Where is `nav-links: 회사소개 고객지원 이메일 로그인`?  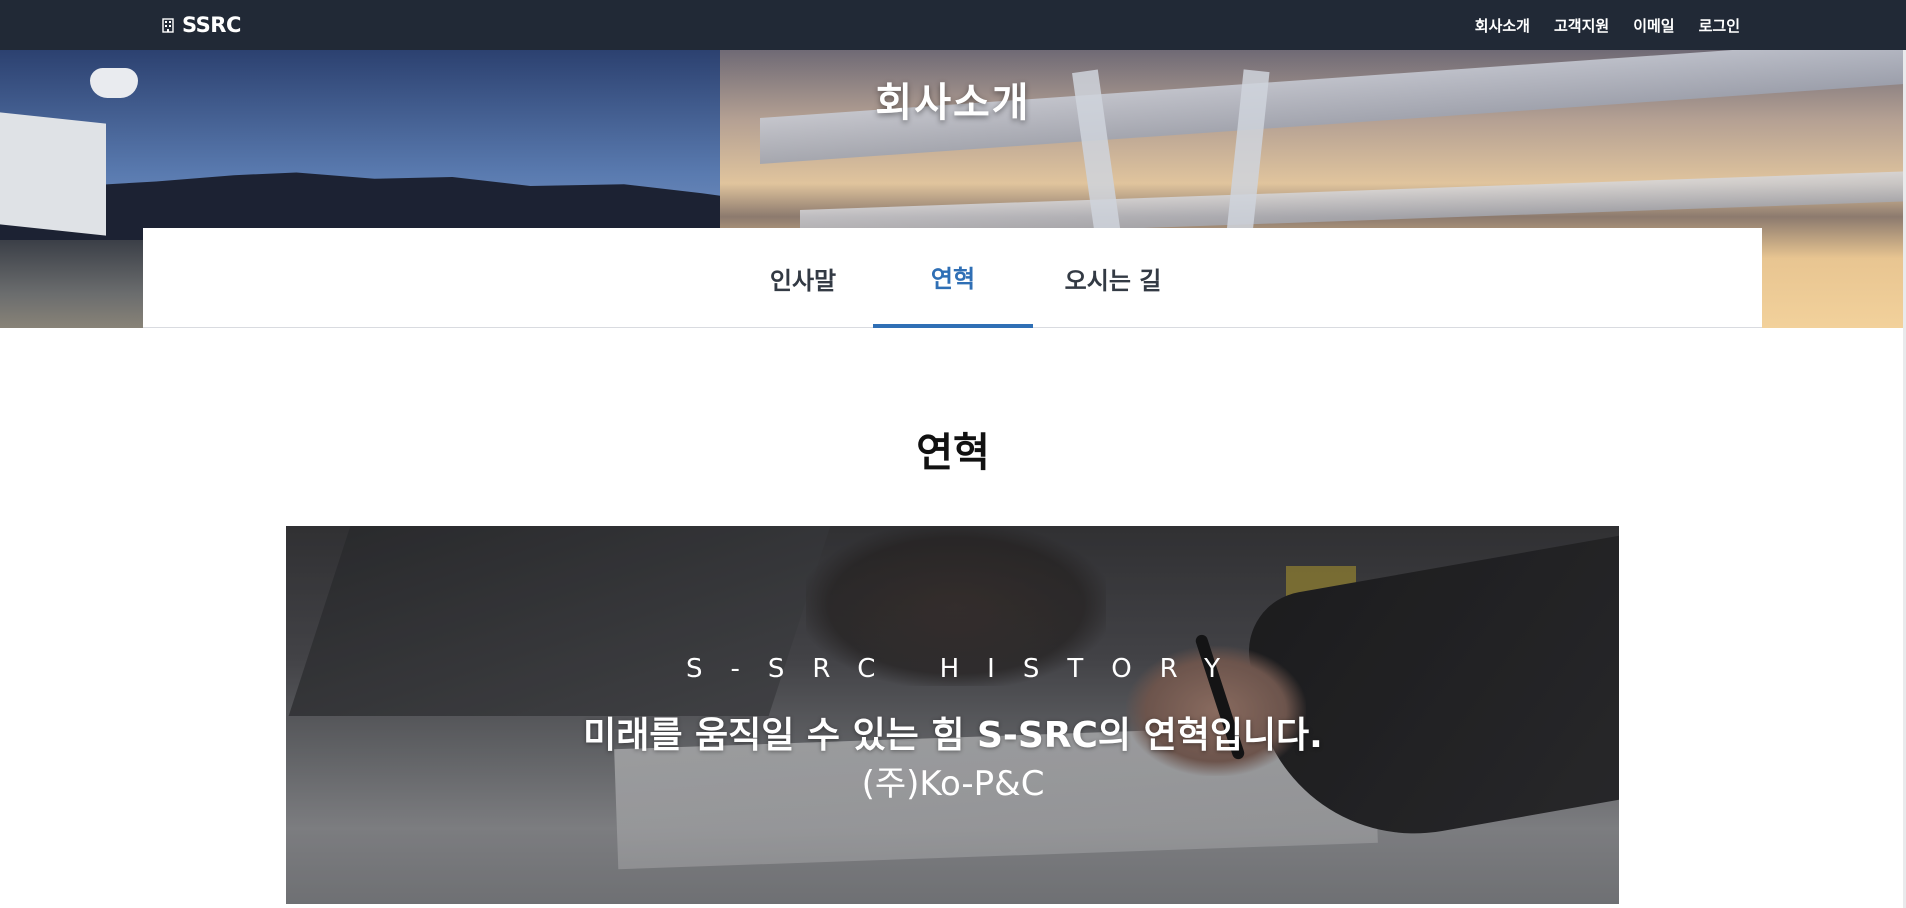
nav-links: 회사소개 고객지원 이메일 로그인 is located at coordinates (1607, 25).